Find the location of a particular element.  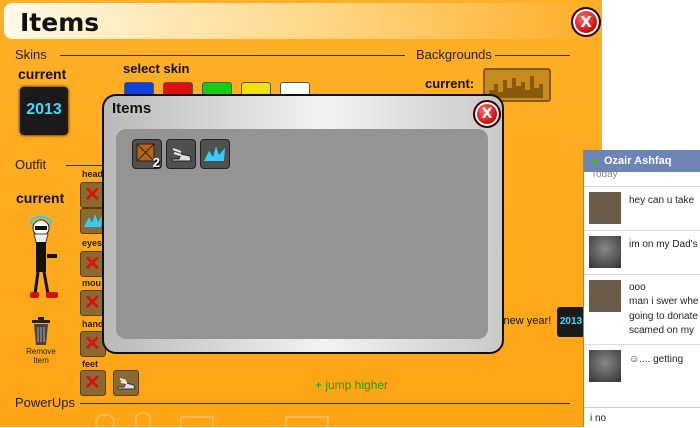

eyes-slot-label: eyes is located at coordinates (92, 243).